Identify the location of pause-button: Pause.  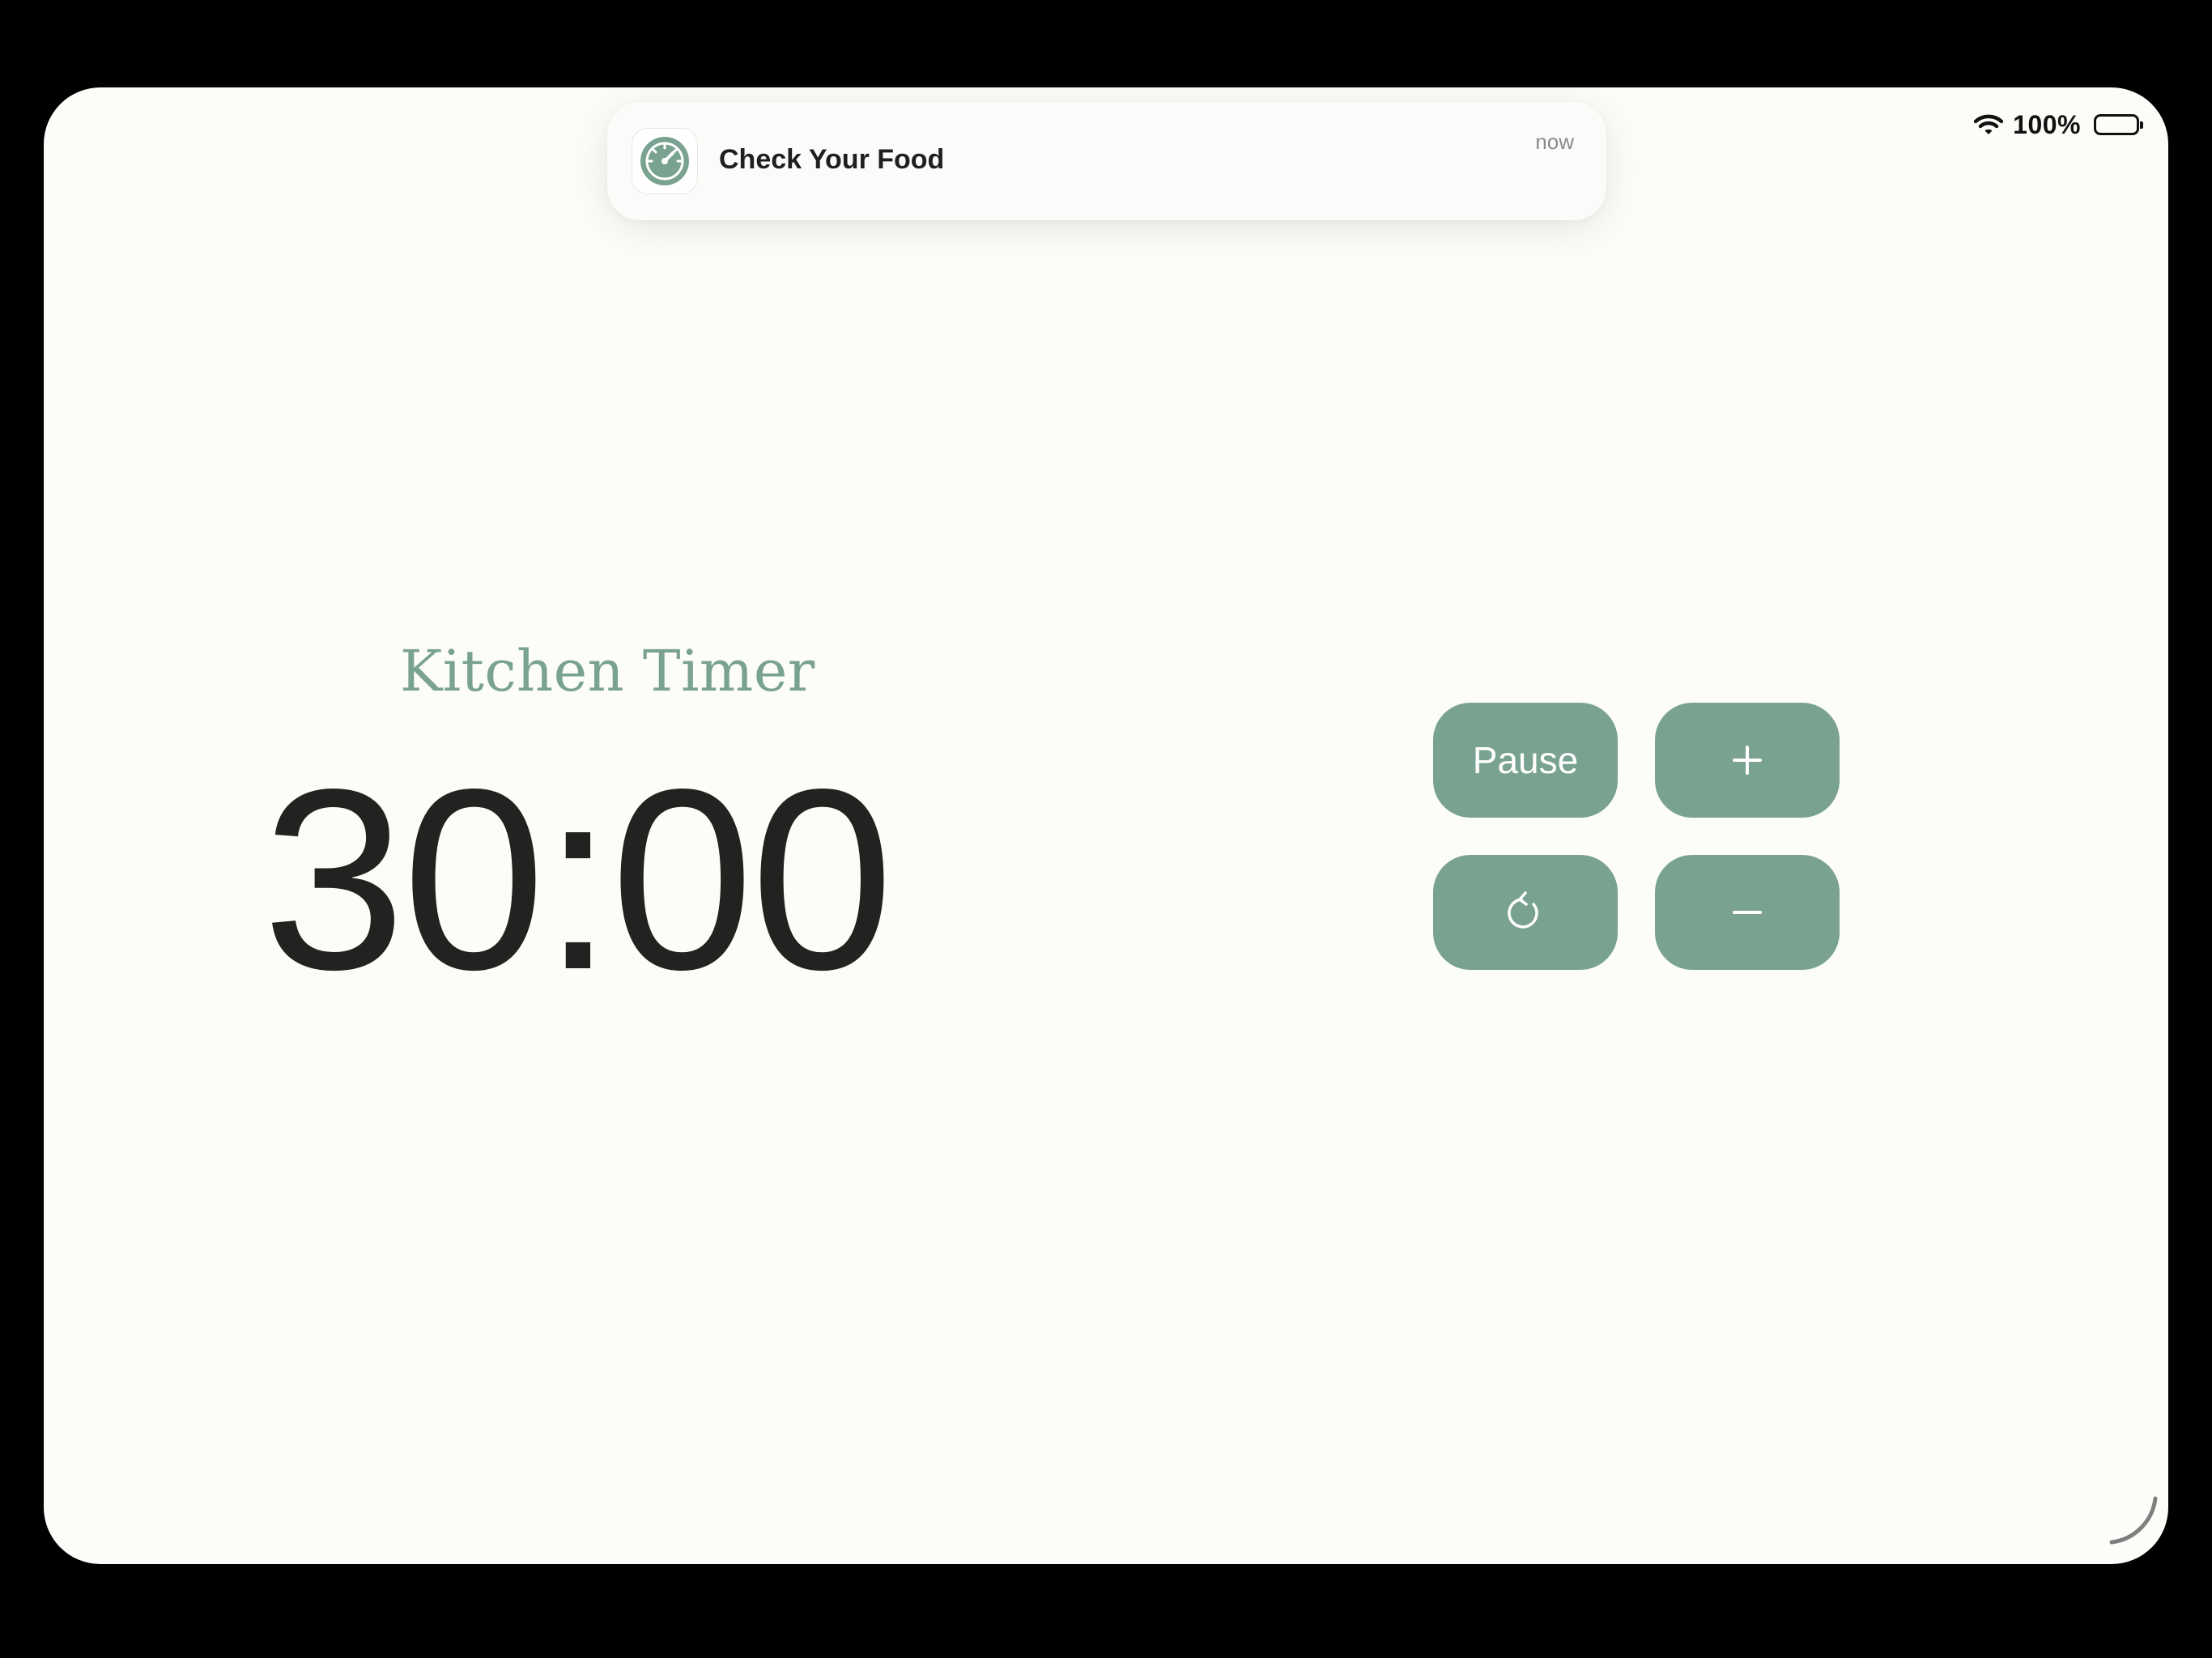
(1525, 760).